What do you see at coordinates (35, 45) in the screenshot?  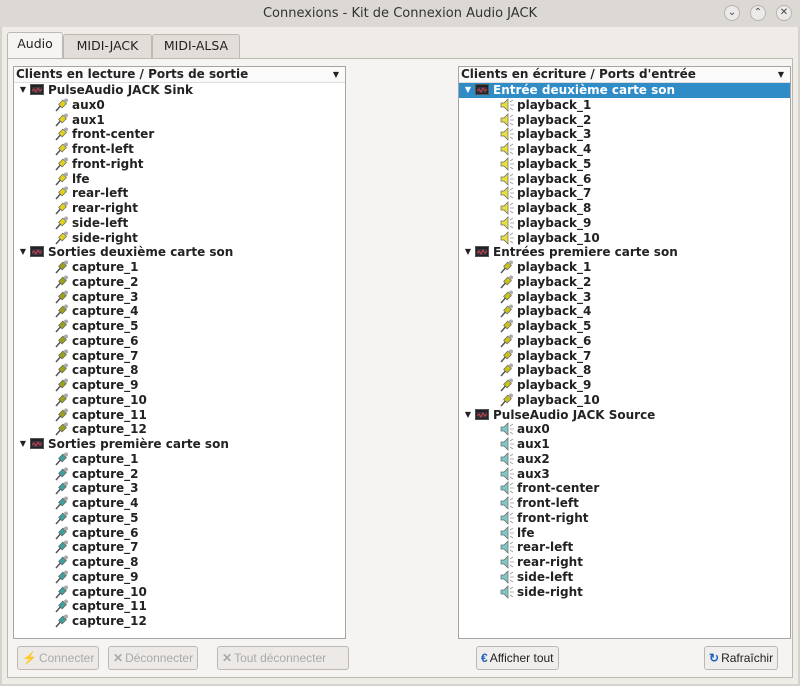 I see `tab-audio: Audio` at bounding box center [35, 45].